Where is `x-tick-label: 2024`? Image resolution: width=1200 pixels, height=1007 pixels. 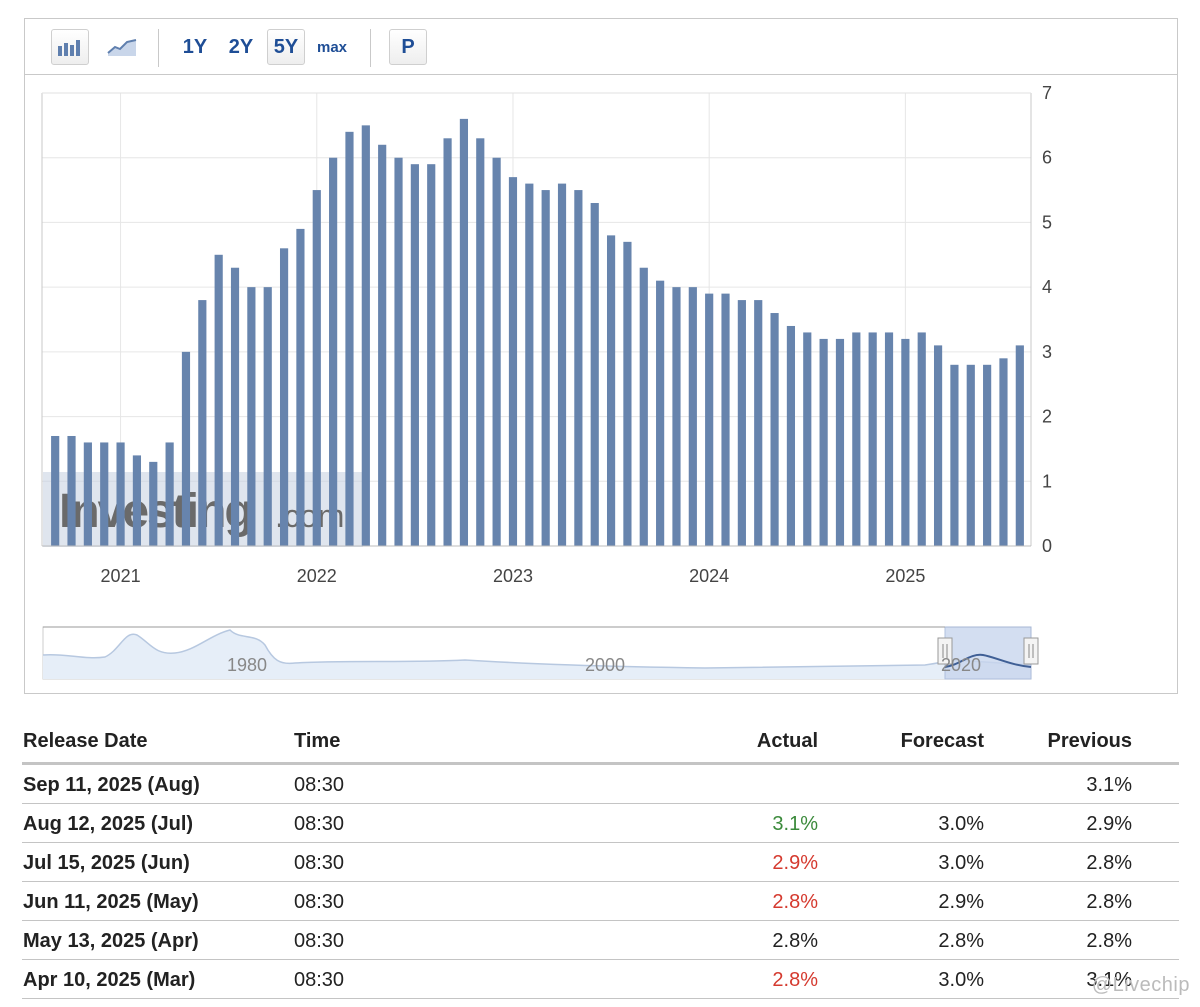 x-tick-label: 2024 is located at coordinates (709, 576).